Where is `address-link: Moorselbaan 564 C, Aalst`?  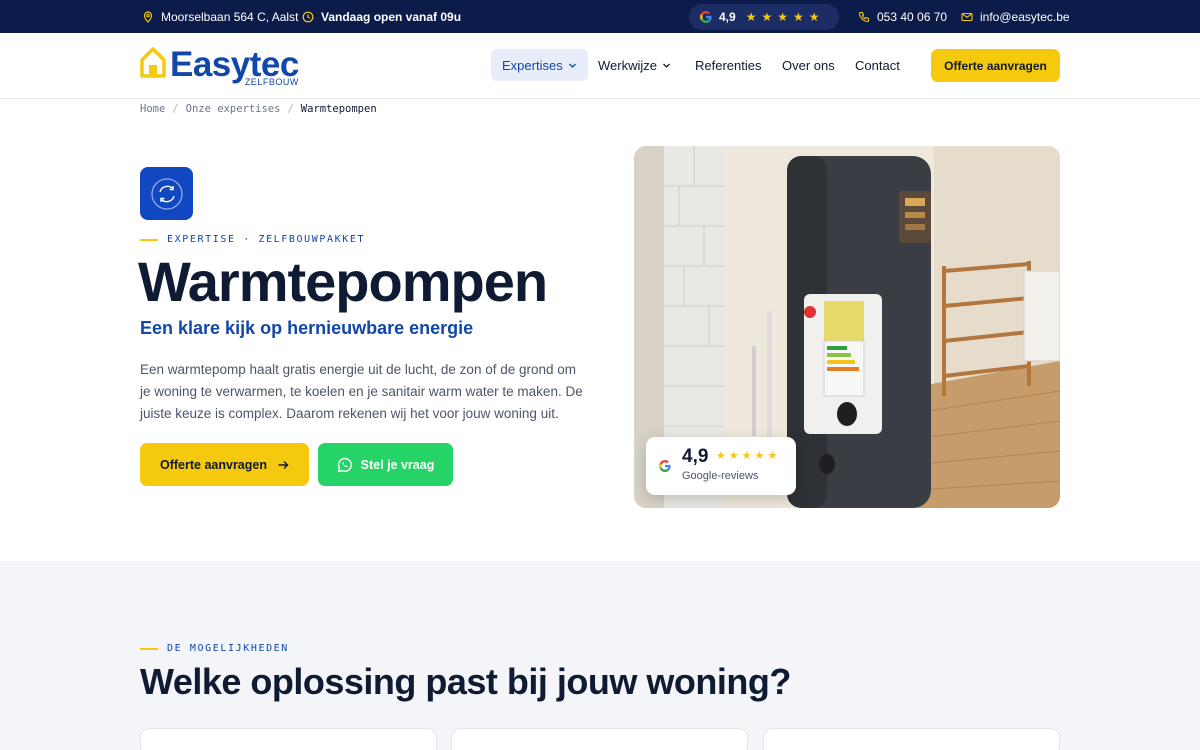
address-link: Moorselbaan 564 C, Aalst is located at coordinates (220, 16).